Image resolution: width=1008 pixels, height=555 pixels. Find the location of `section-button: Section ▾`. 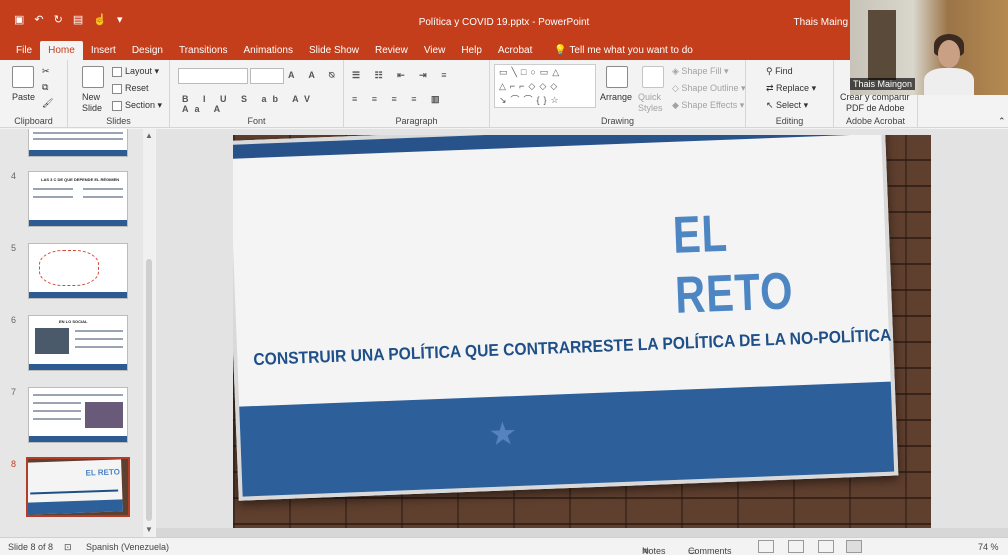

section-button: Section ▾ is located at coordinates (137, 105).